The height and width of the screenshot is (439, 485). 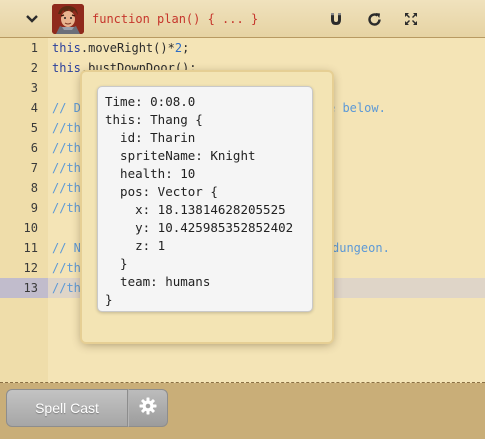 I want to click on fullscreen-icon, so click(x=411, y=19).